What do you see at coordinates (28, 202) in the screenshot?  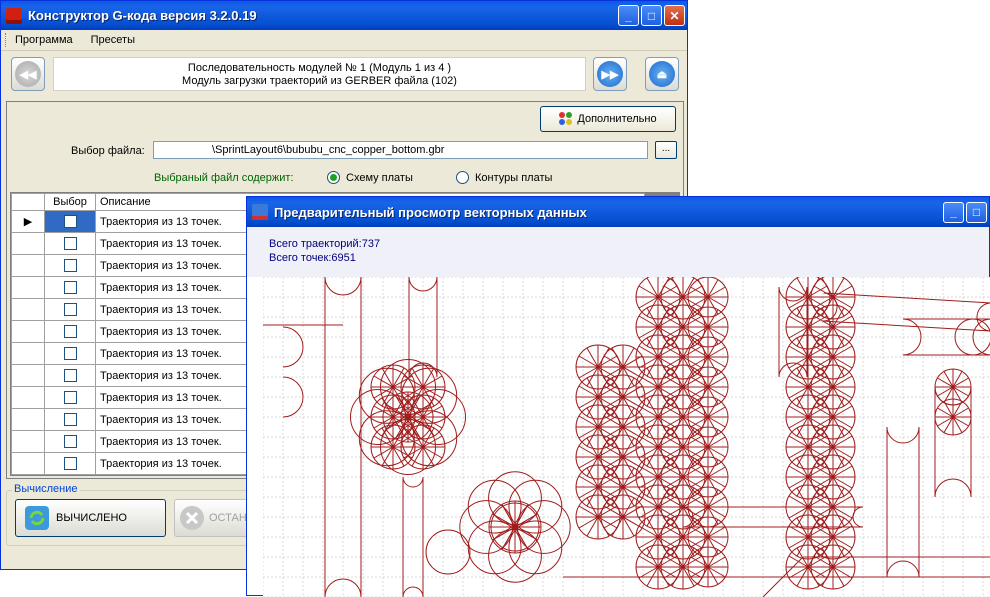 I see `row-header-corner` at bounding box center [28, 202].